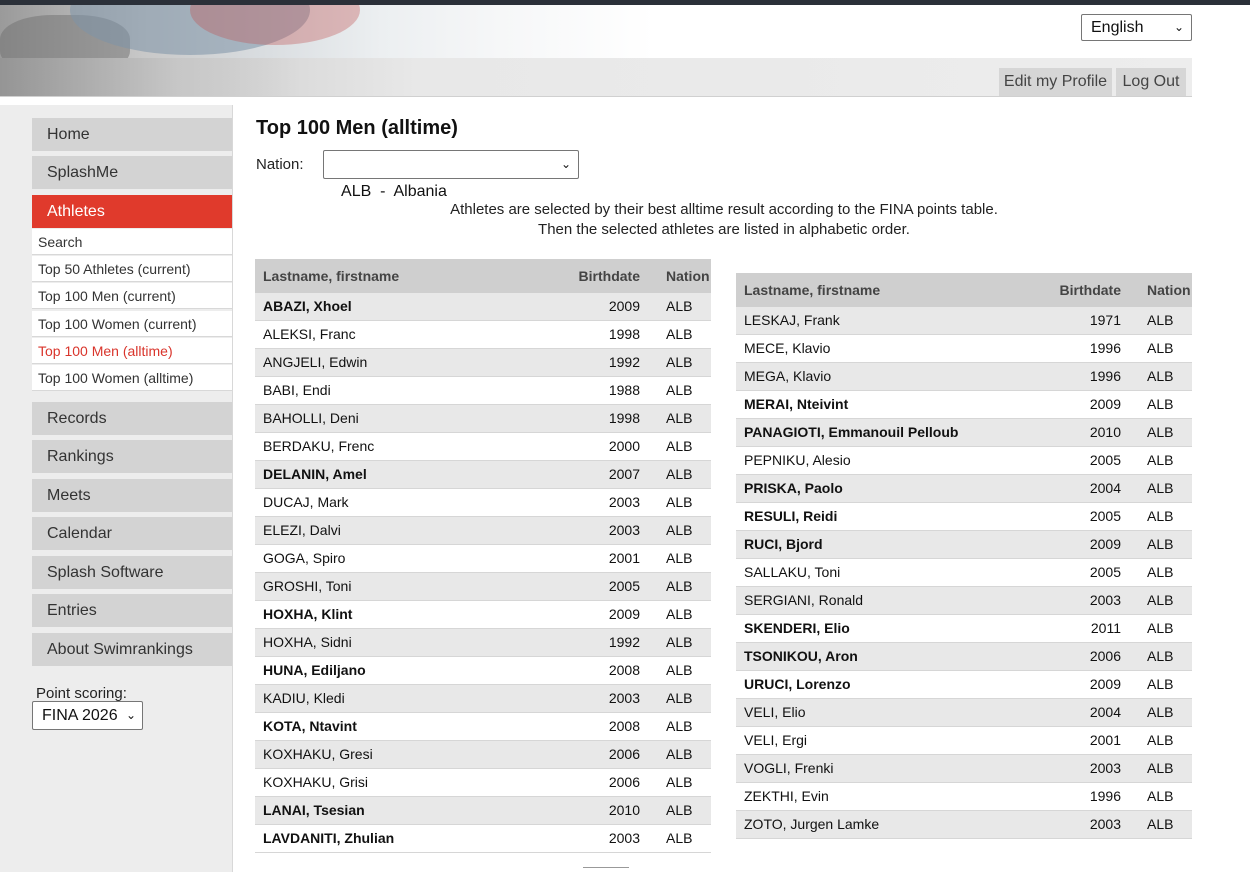 The height and width of the screenshot is (873, 1250). What do you see at coordinates (775, 740) in the screenshot?
I see `athlete-name-link: VELI, Ergi` at bounding box center [775, 740].